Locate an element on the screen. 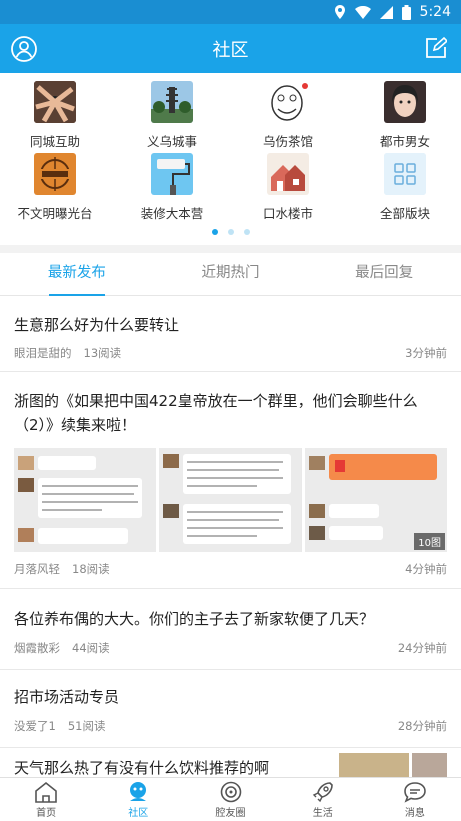  post-image-strip: 10图 is located at coordinates (230, 500).